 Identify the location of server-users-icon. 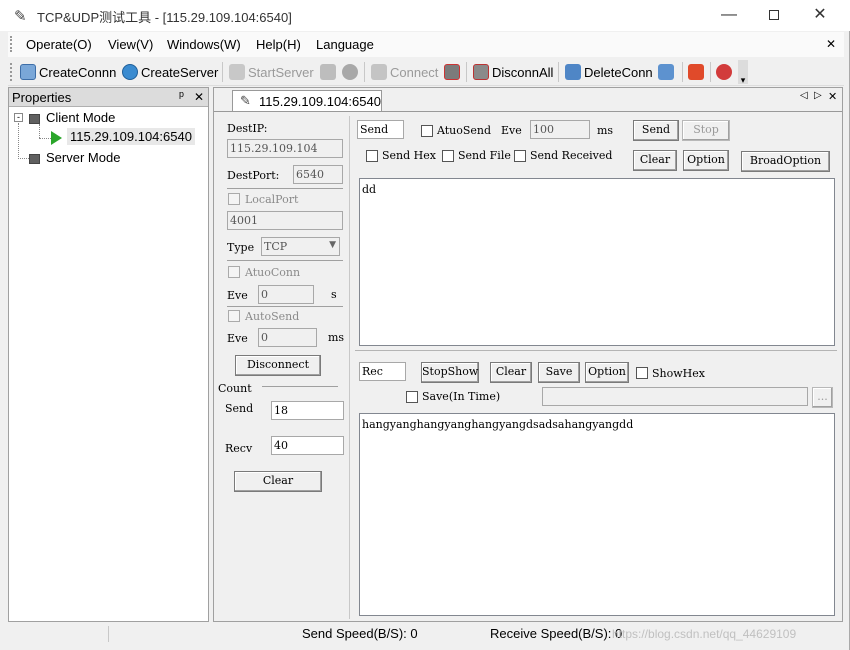
(328, 72).